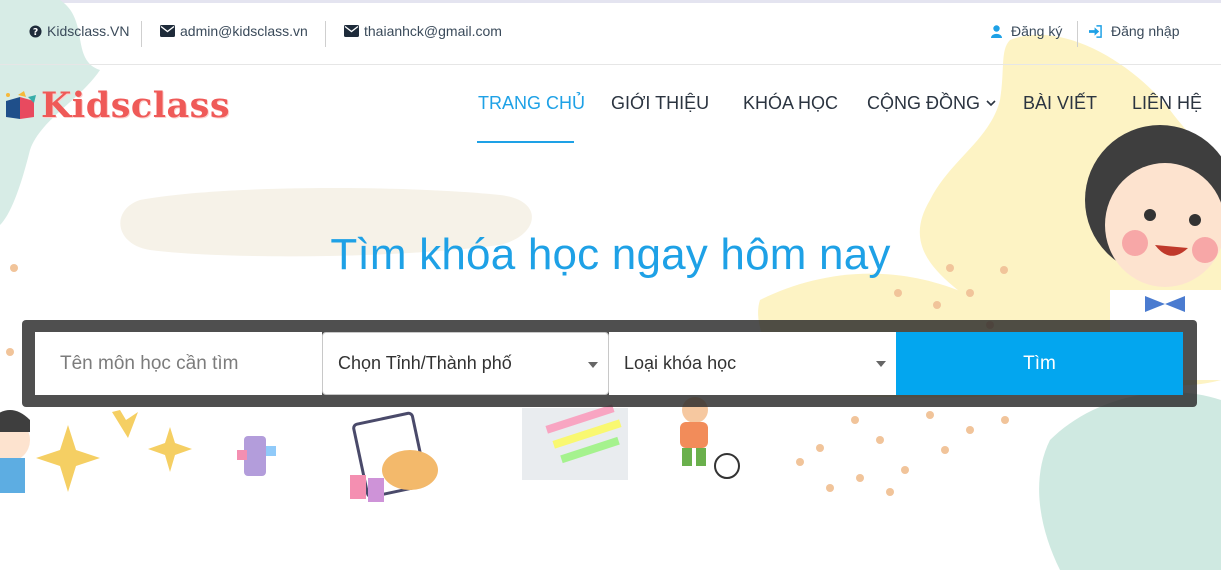 Image resolution: width=1221 pixels, height=570 pixels. I want to click on nav-item-about: GIỚI THIỆU, so click(660, 103).